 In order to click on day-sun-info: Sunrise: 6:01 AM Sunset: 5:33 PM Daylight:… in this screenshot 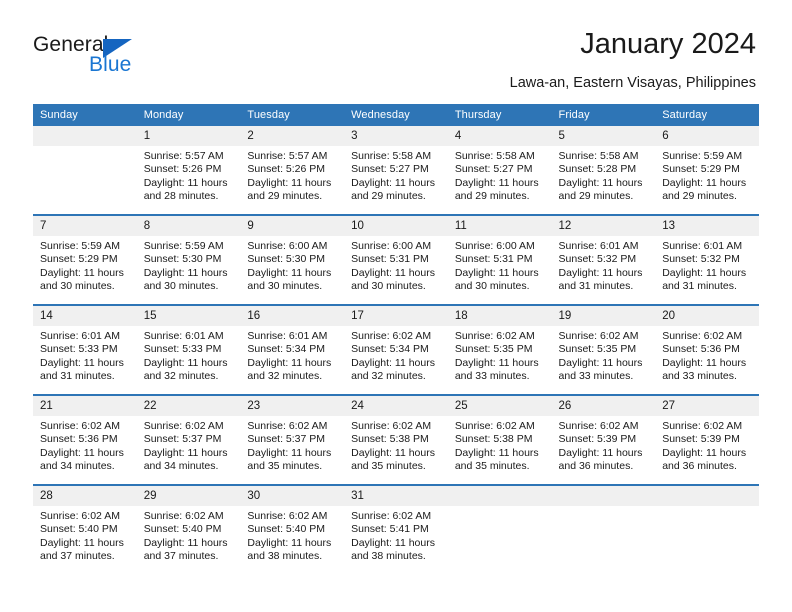, I will do `click(189, 354)`.